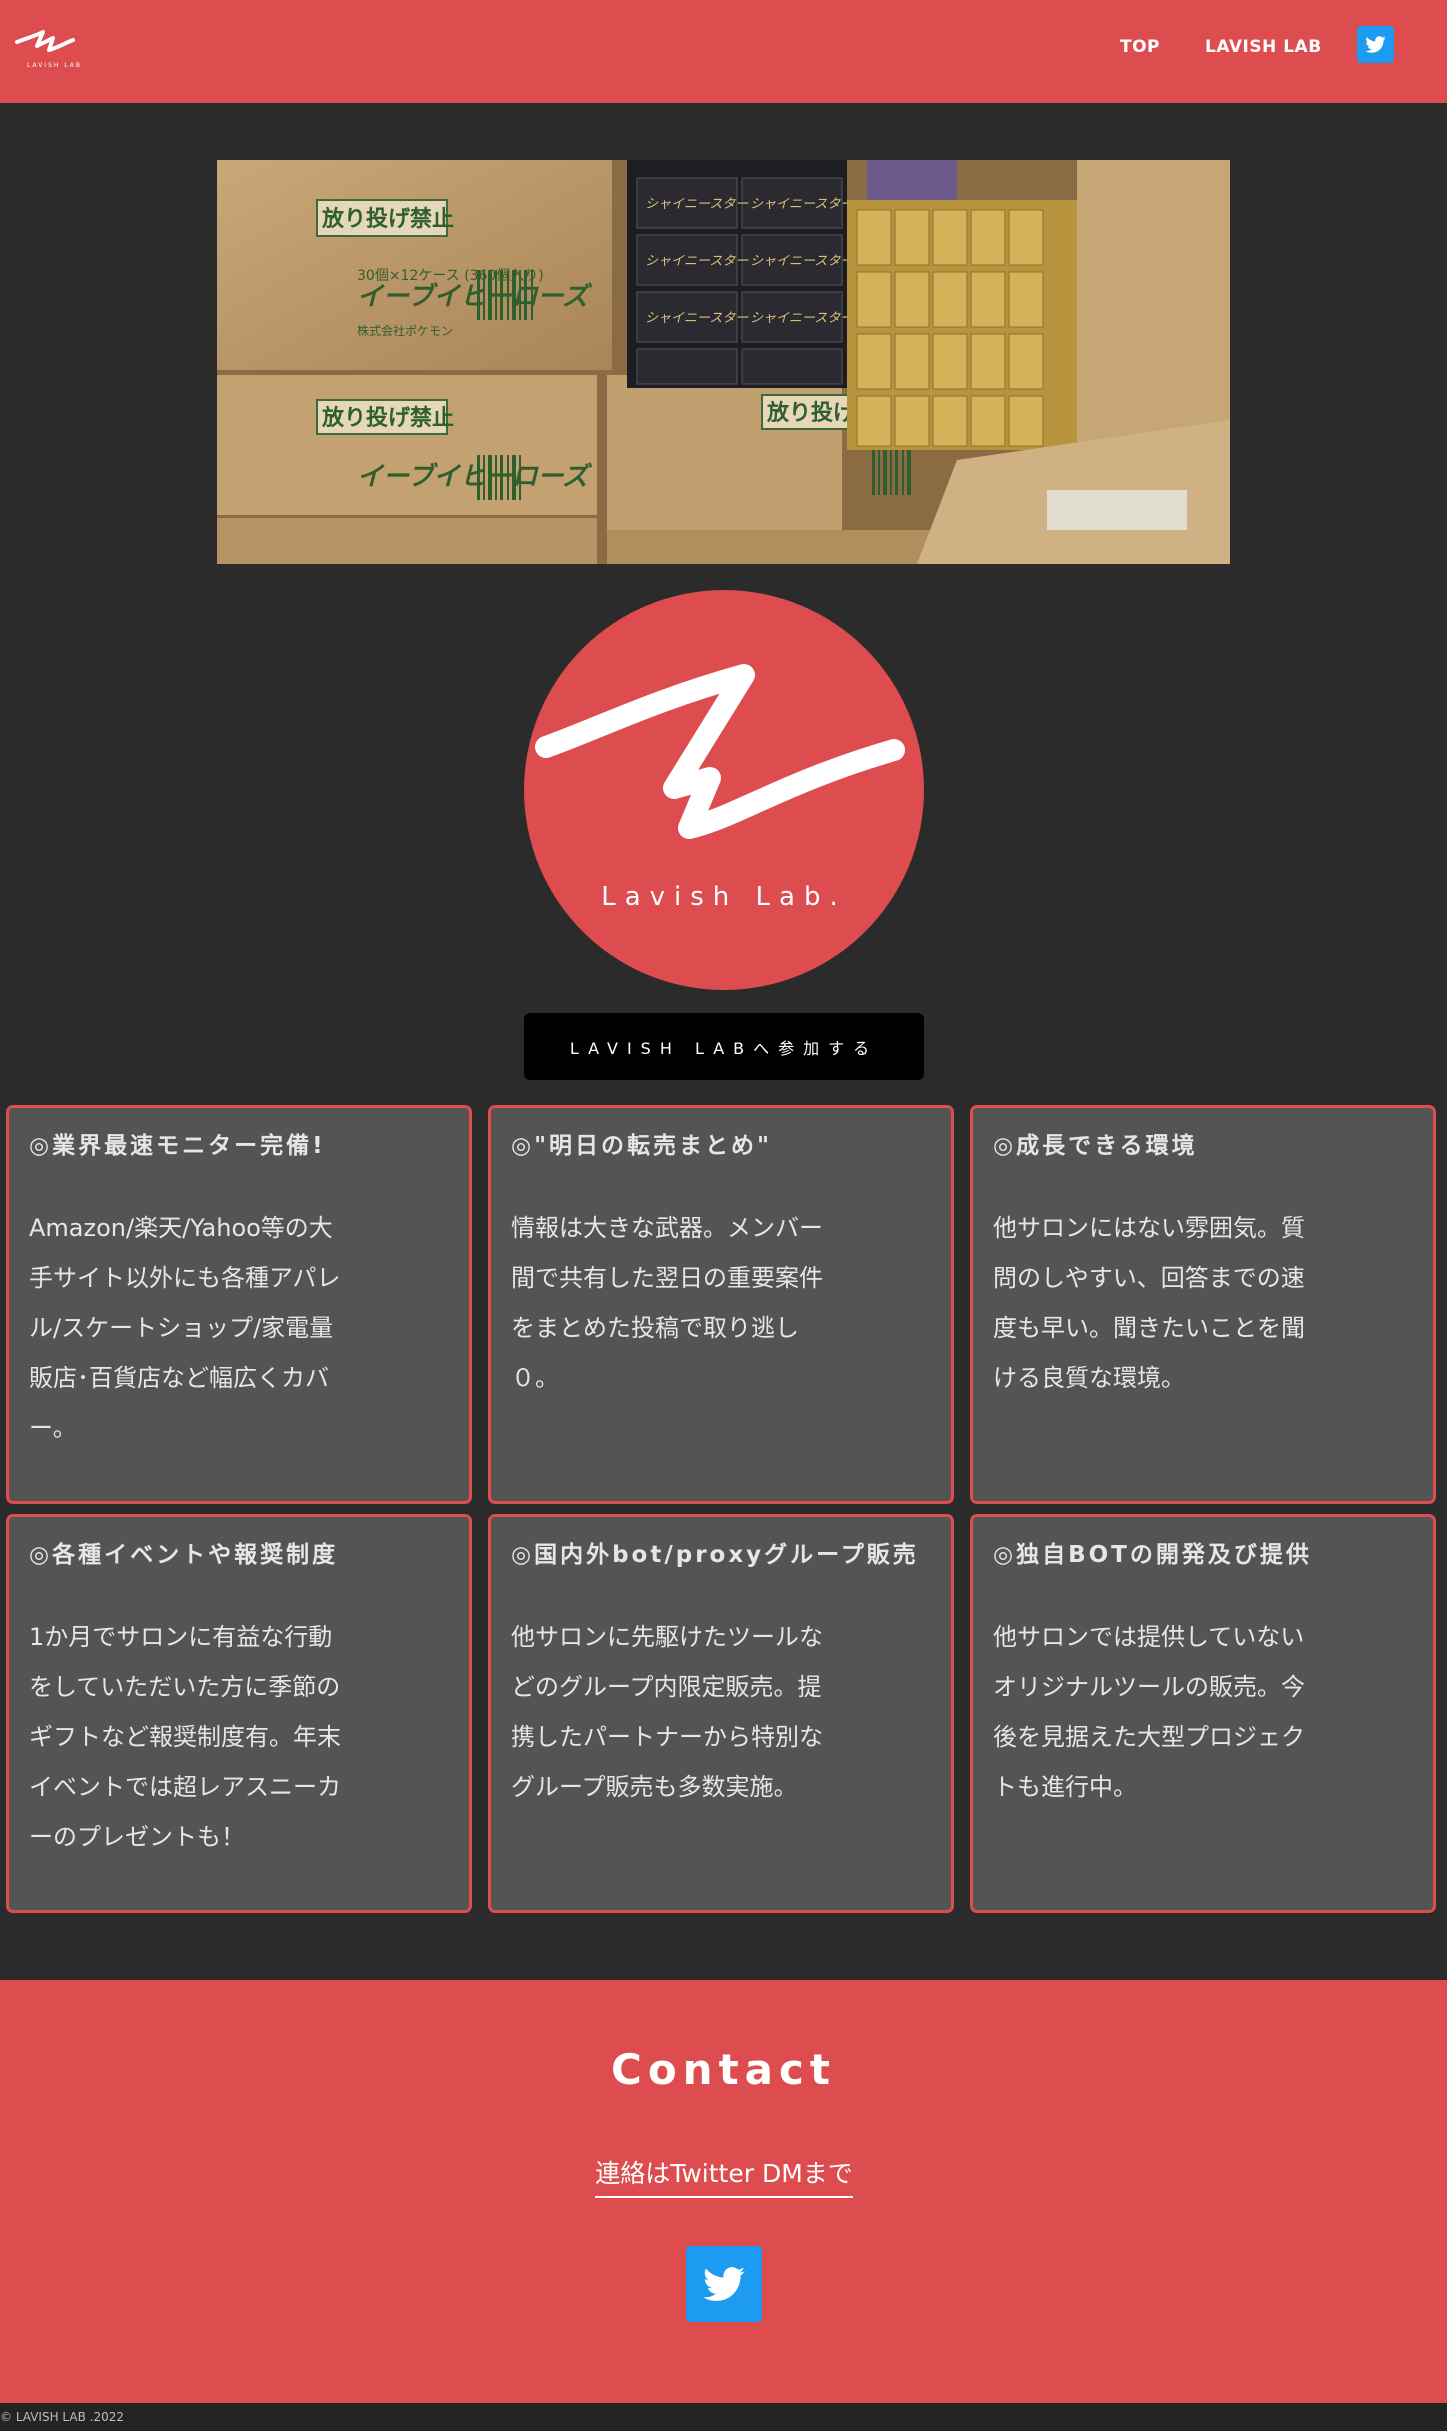 This screenshot has height=2431, width=1447. What do you see at coordinates (724, 790) in the screenshot?
I see `lavish-lab-brand-logo: Lavish Lab.` at bounding box center [724, 790].